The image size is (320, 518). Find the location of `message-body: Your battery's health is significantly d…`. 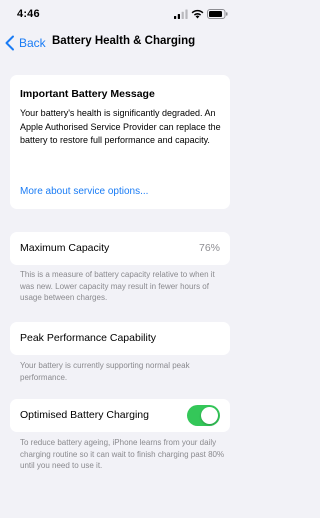

message-body: Your battery's health is significantly d… is located at coordinates (120, 127).